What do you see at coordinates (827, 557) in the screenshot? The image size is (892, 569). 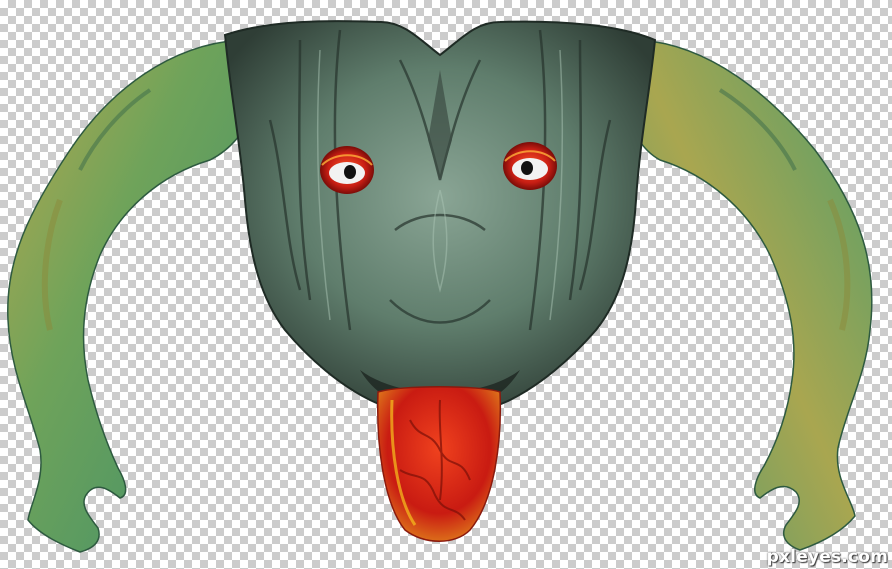 I see `watermark-text: pxleyes.com` at bounding box center [827, 557].